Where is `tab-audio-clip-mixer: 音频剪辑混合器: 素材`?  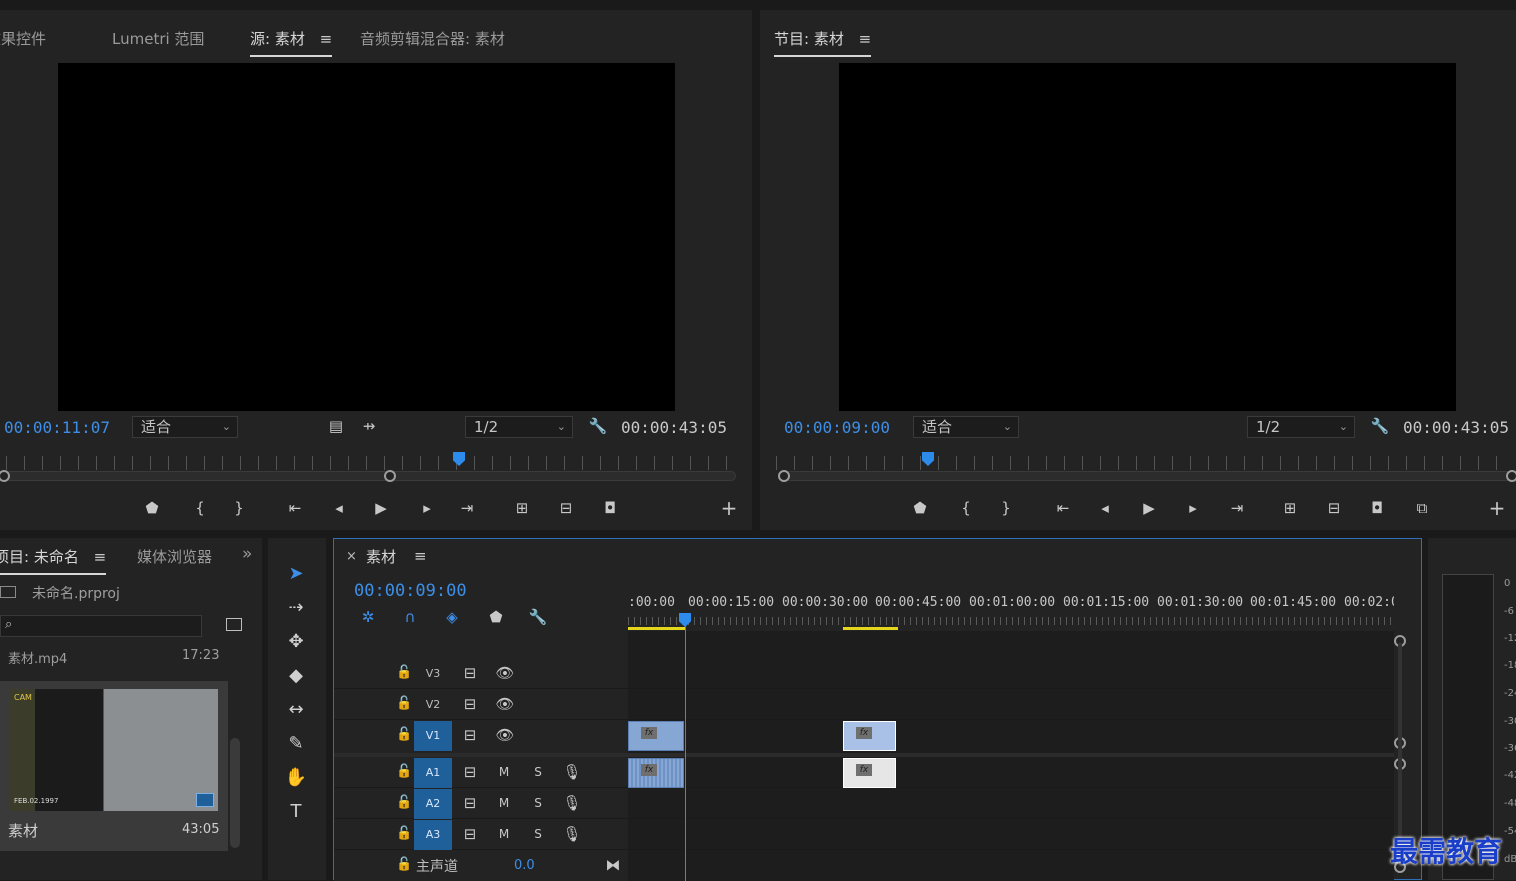 tab-audio-clip-mixer: 音频剪辑混合器: 素材 is located at coordinates (432, 38).